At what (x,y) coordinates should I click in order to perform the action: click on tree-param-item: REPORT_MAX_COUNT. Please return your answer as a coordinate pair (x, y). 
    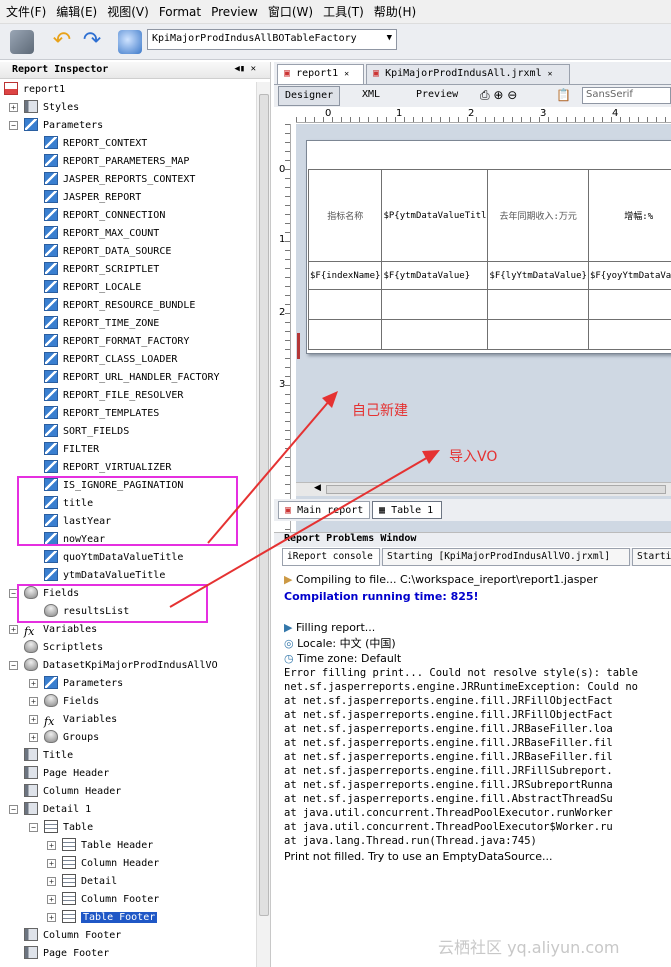
    Looking at the image, I should click on (101, 234).